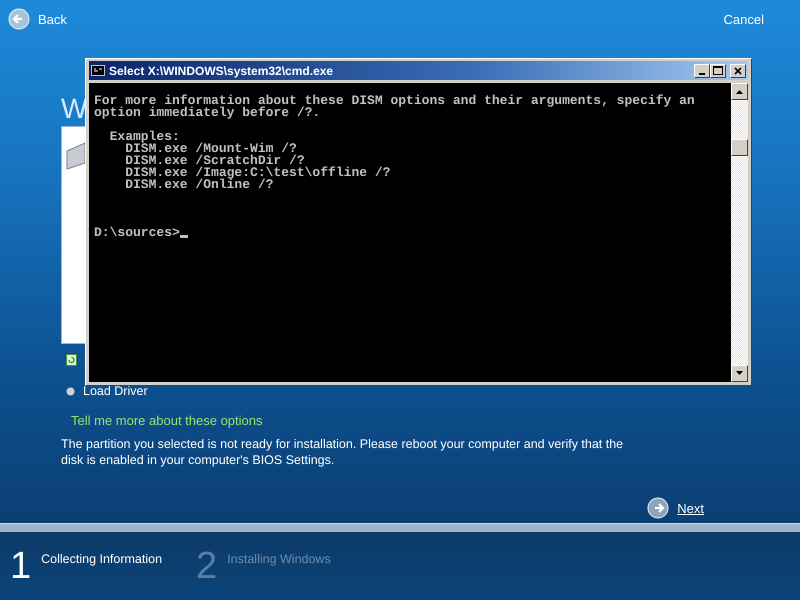  I want to click on step-label: Installing Windows, so click(279, 559).